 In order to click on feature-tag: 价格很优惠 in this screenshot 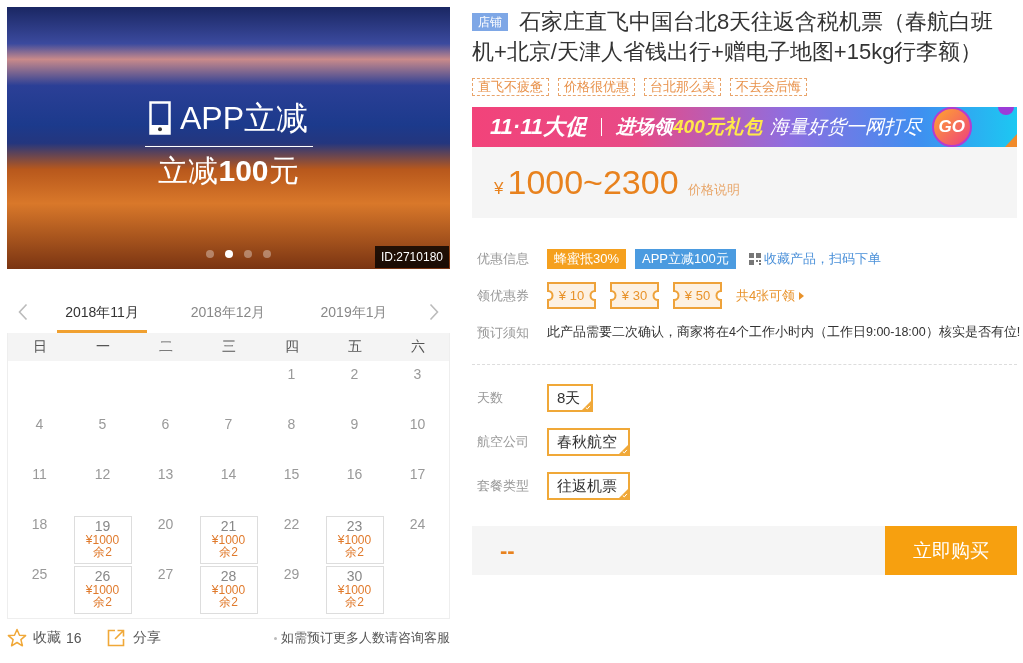, I will do `click(596, 87)`.